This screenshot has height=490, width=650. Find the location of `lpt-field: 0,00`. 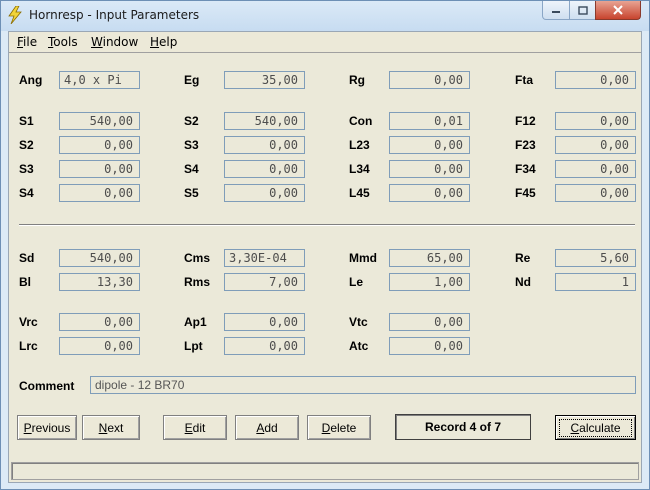

lpt-field: 0,00 is located at coordinates (264, 346).